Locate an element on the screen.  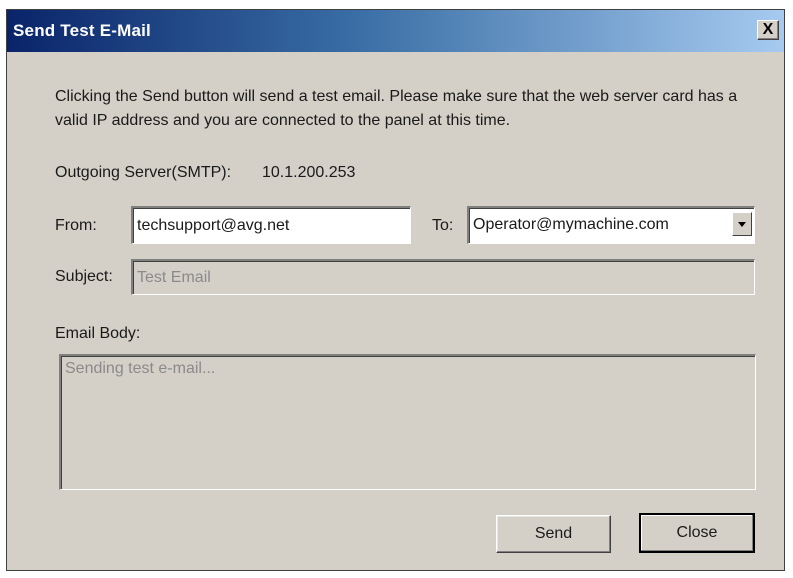
title-bar: Send Test E-Mail X is located at coordinates (395, 31).